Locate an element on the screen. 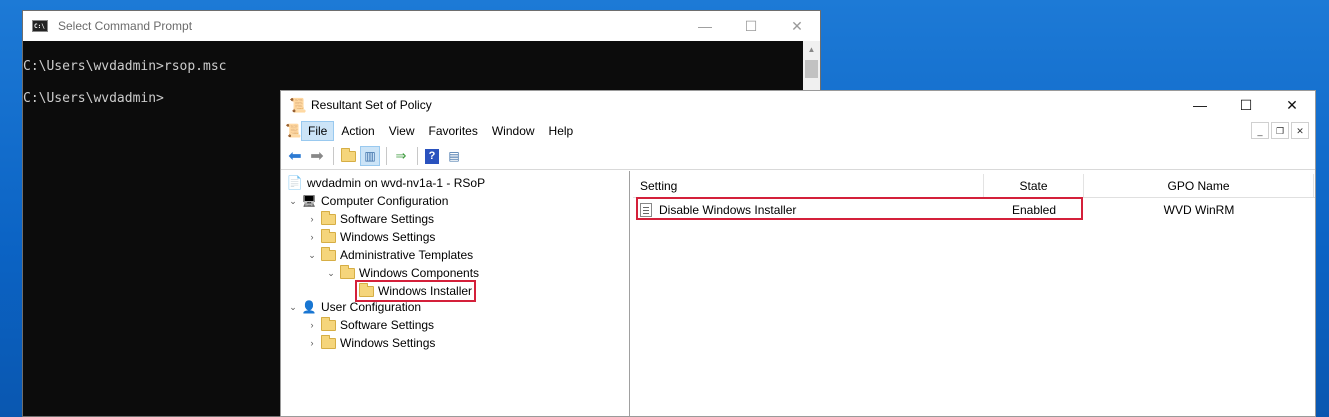  tree-item-computer-configuration: ⌄ 🖥 Computer Configuration is located at coordinates (367, 201).